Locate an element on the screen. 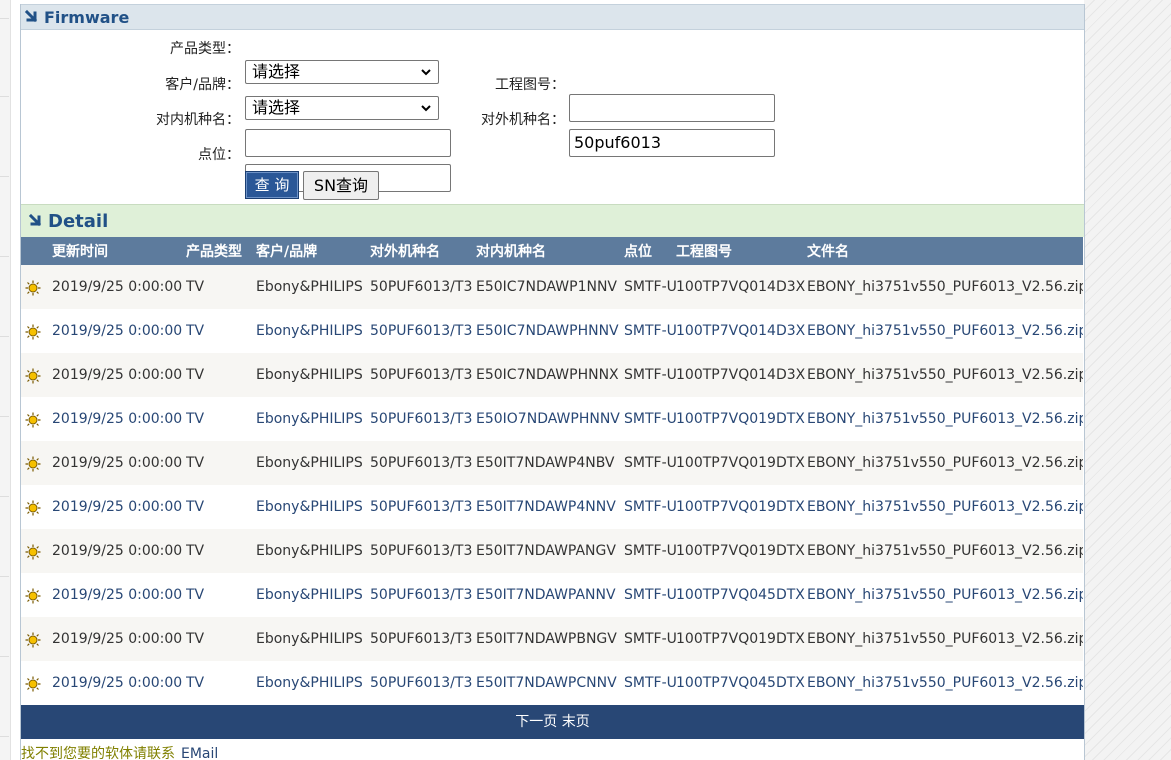 The image size is (1171, 760). customer-select: 请选择 is located at coordinates (342, 108).